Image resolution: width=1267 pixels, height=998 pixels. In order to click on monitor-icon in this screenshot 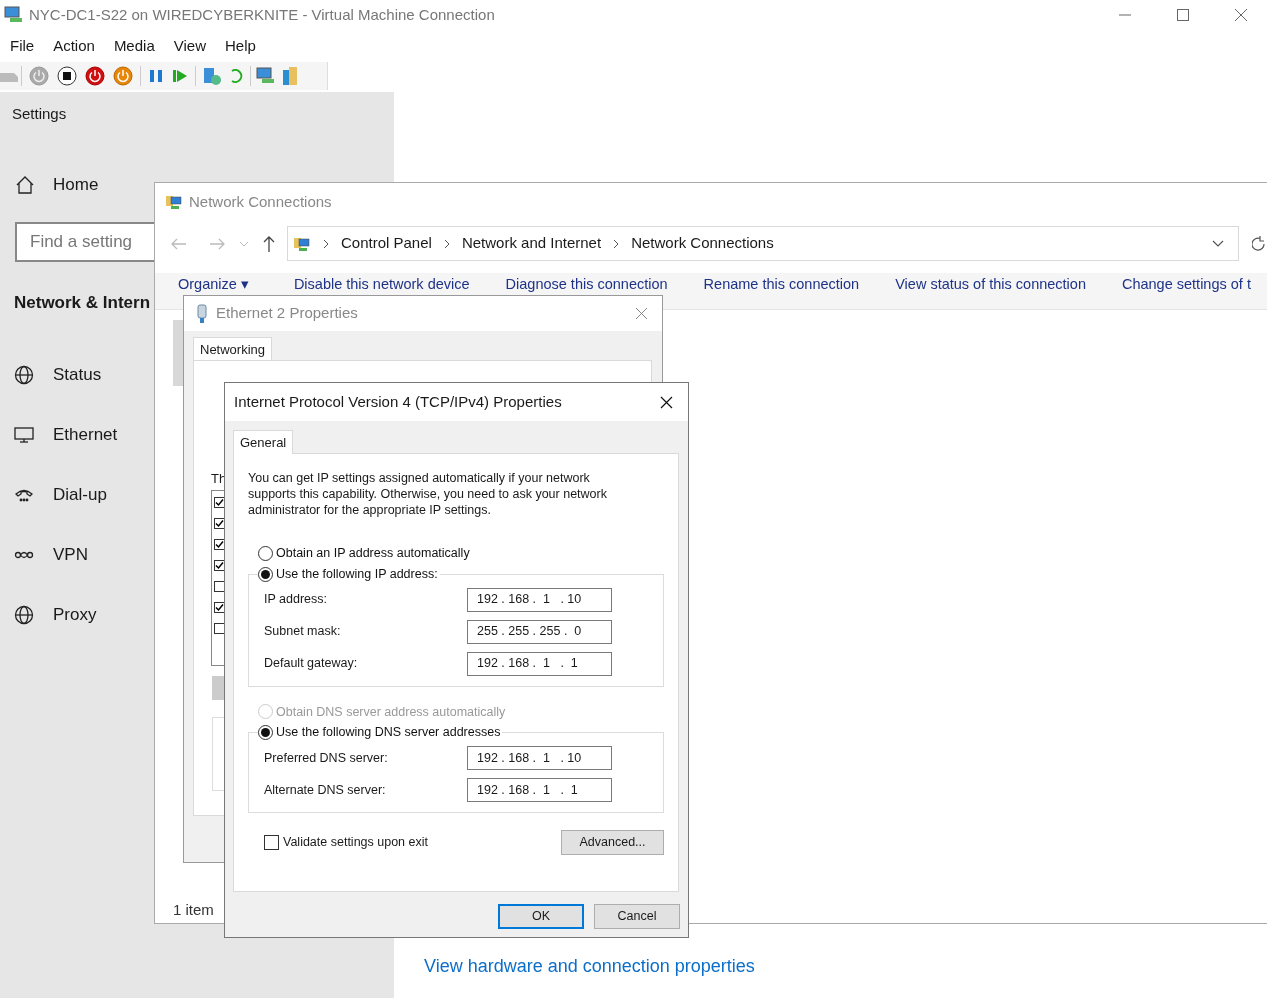, I will do `click(24, 434)`.